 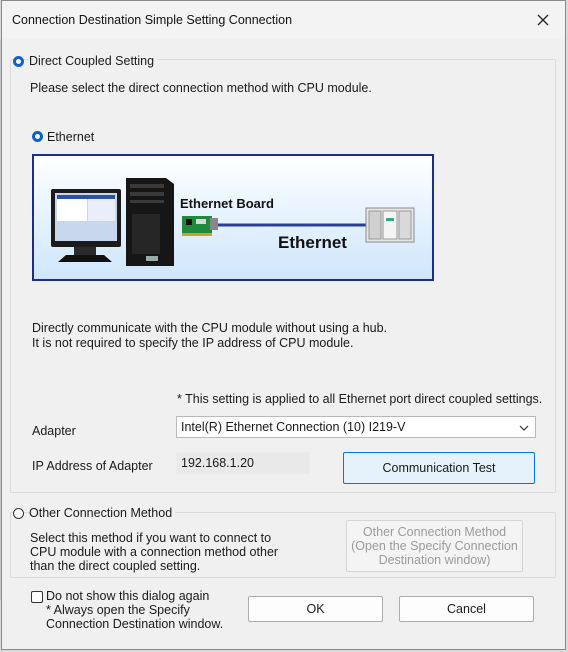 What do you see at coordinates (439, 468) in the screenshot?
I see `communication-test-button: Communication Test` at bounding box center [439, 468].